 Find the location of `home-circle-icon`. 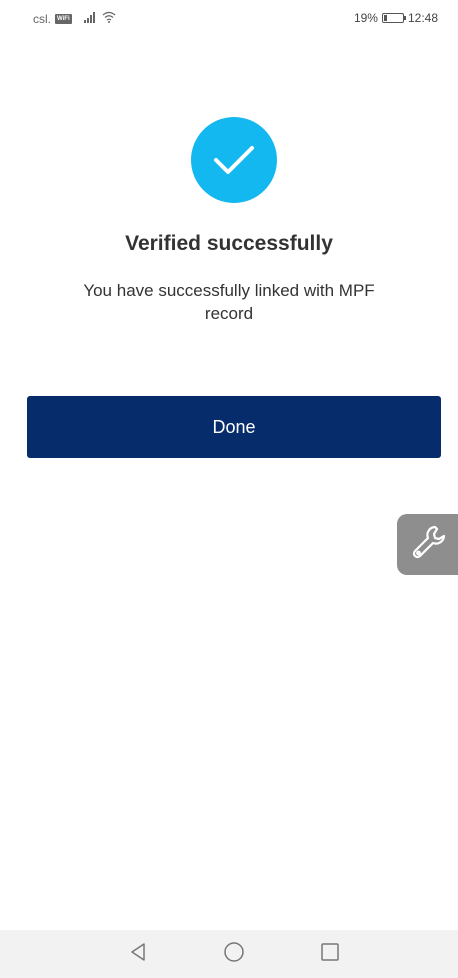

home-circle-icon is located at coordinates (234, 954).